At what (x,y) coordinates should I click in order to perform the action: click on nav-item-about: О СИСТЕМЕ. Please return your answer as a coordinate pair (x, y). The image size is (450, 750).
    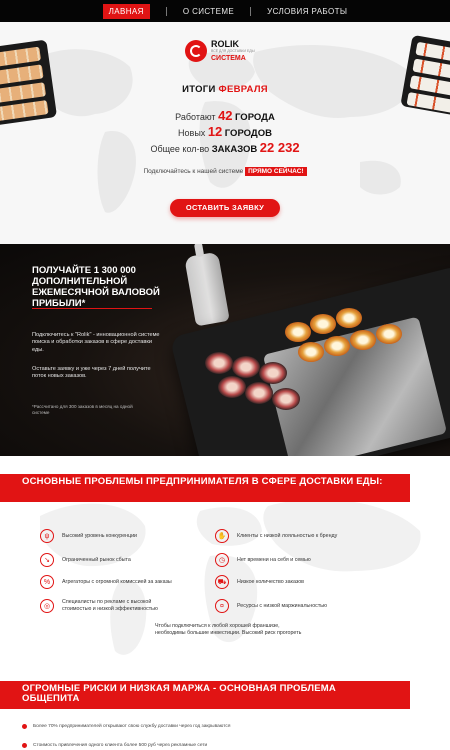
    Looking at the image, I should click on (208, 11).